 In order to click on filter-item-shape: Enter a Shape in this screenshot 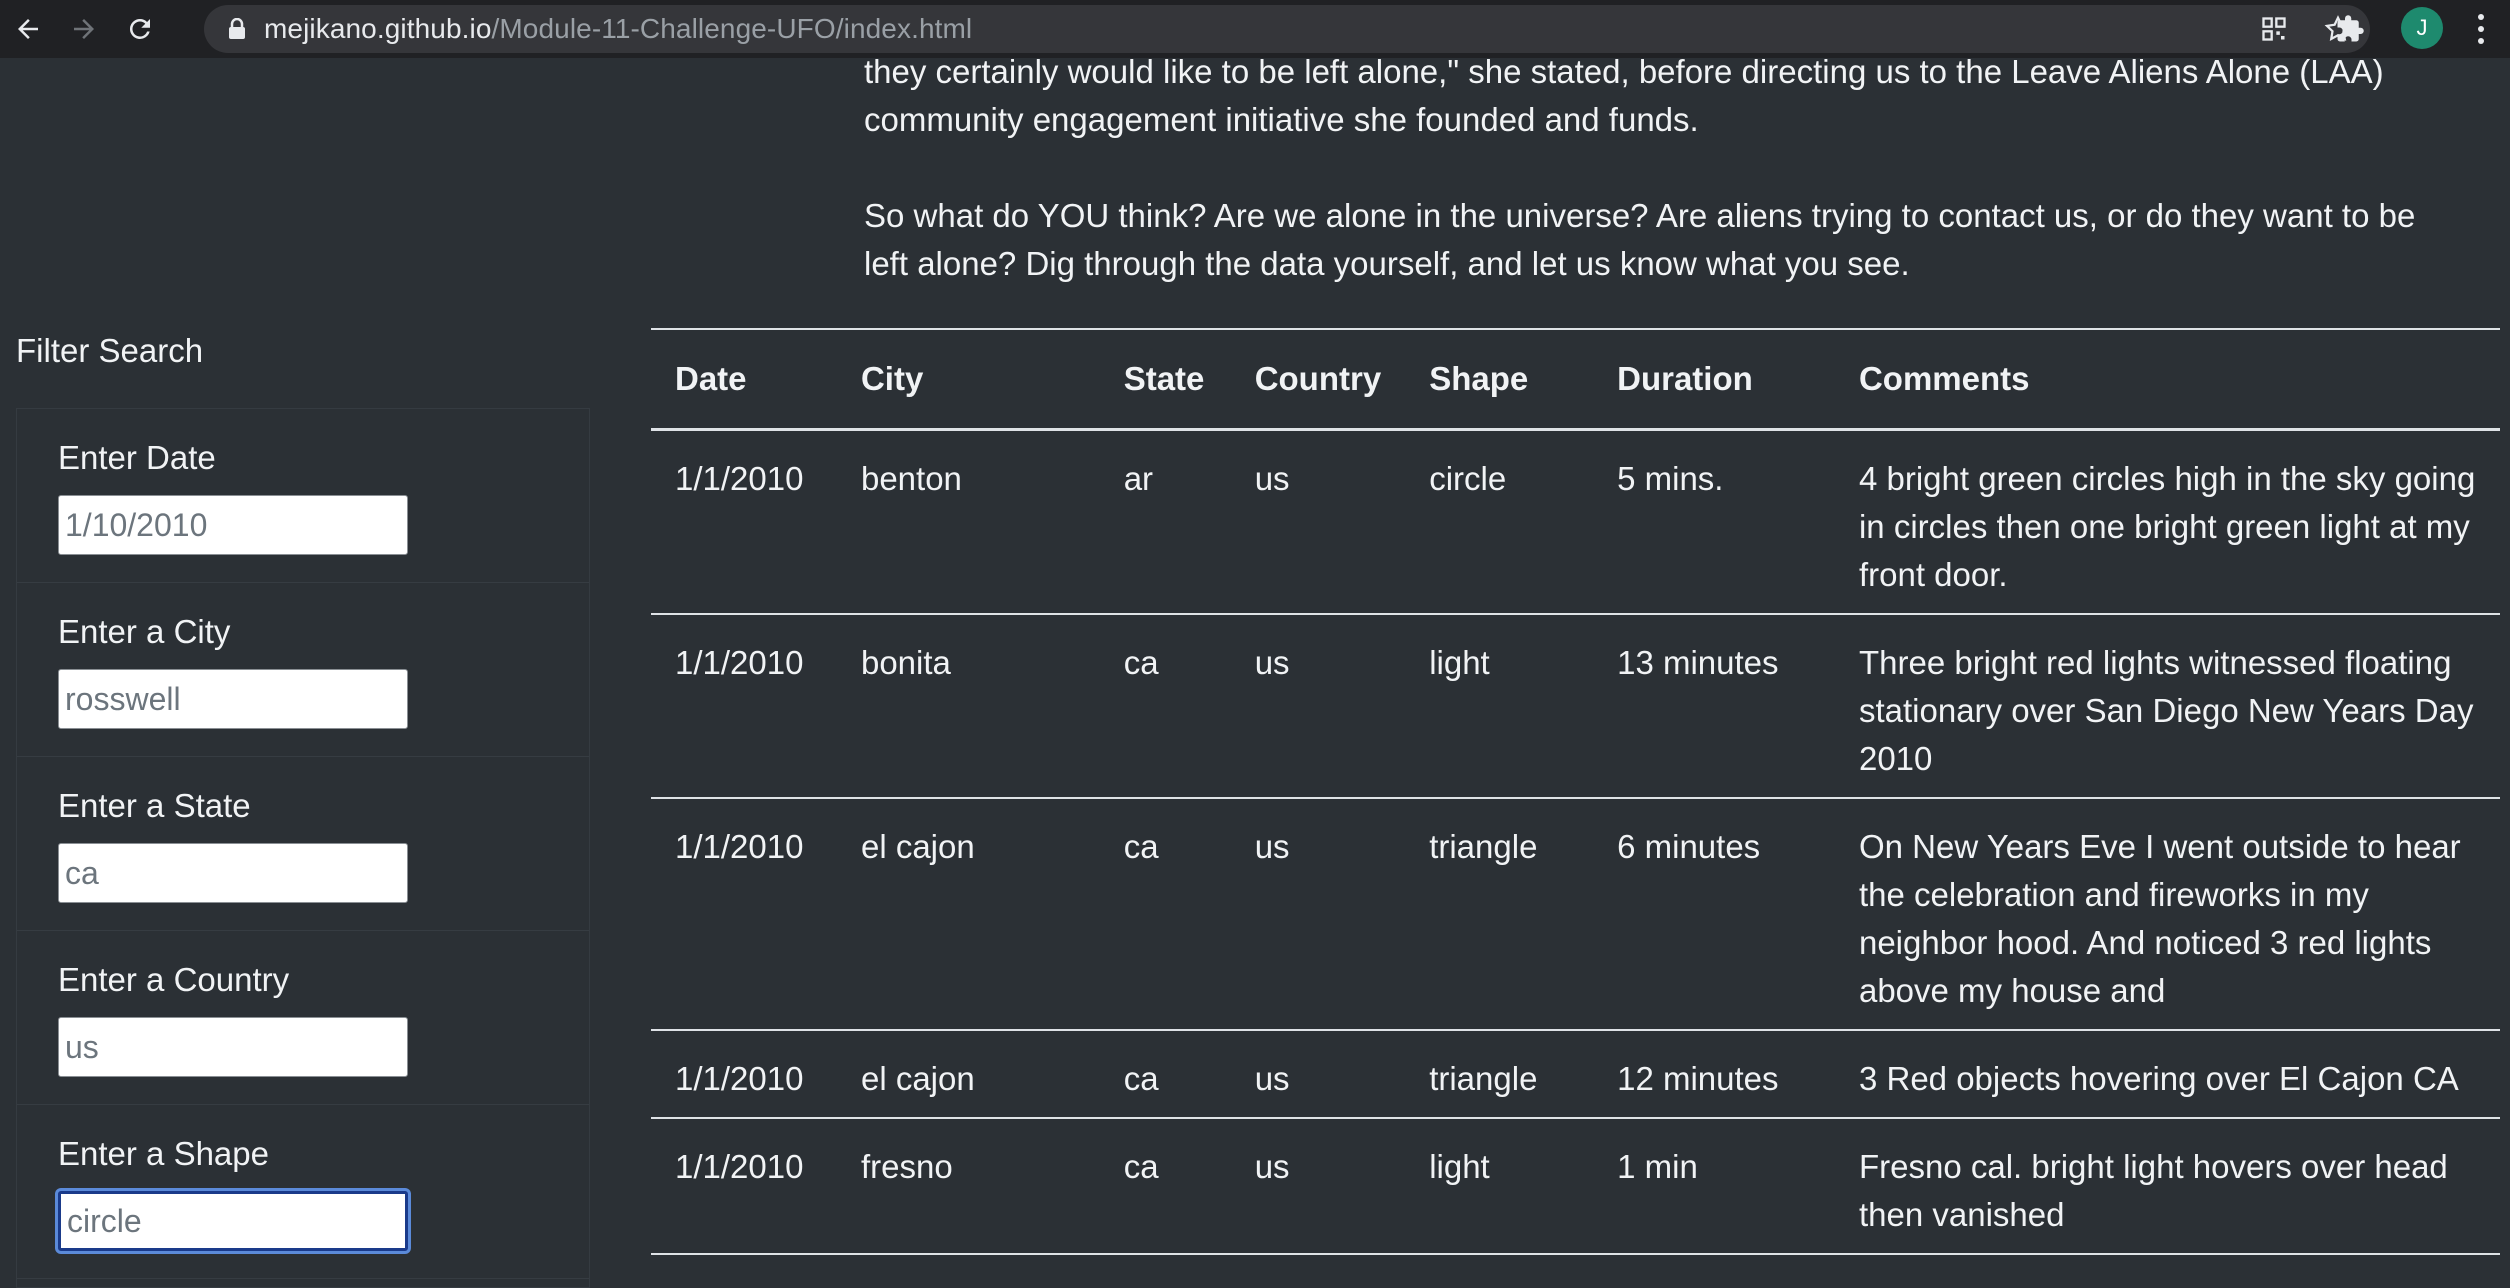, I will do `click(303, 1192)`.